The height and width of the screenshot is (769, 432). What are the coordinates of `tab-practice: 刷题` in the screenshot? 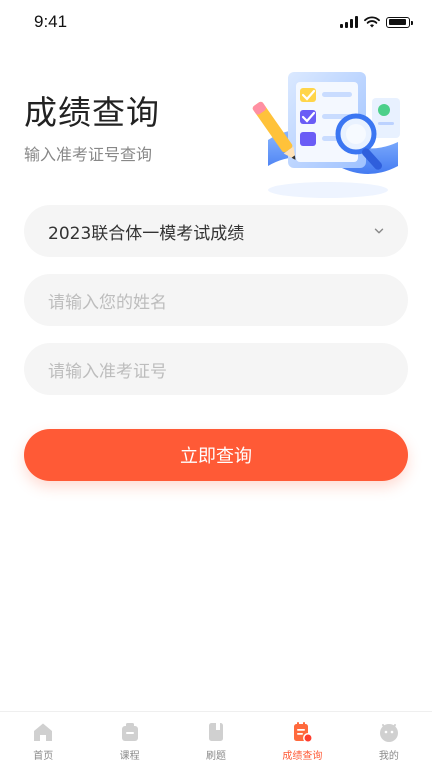 It's located at (216, 740).